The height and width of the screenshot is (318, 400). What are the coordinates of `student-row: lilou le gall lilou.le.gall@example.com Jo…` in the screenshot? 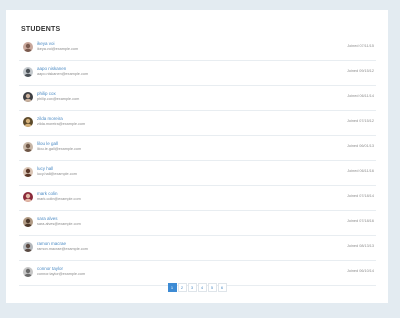 It's located at (197, 148).